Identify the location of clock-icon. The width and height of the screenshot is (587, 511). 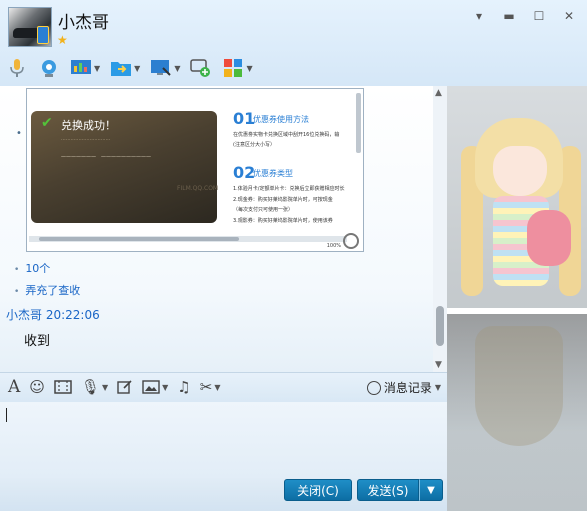
(373, 387).